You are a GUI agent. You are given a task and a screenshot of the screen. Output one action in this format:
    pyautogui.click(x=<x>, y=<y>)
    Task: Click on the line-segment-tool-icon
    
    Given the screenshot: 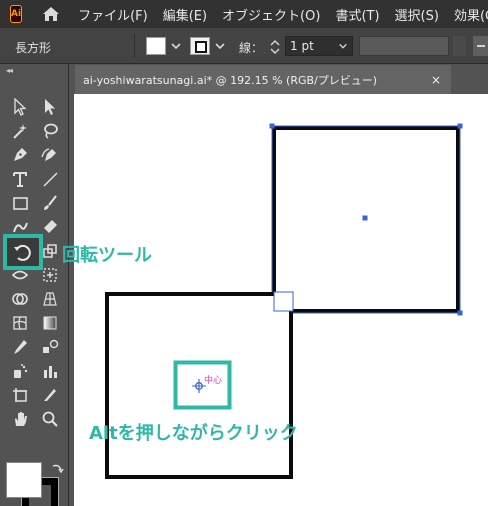 What is the action you would take?
    pyautogui.click(x=50, y=179)
    